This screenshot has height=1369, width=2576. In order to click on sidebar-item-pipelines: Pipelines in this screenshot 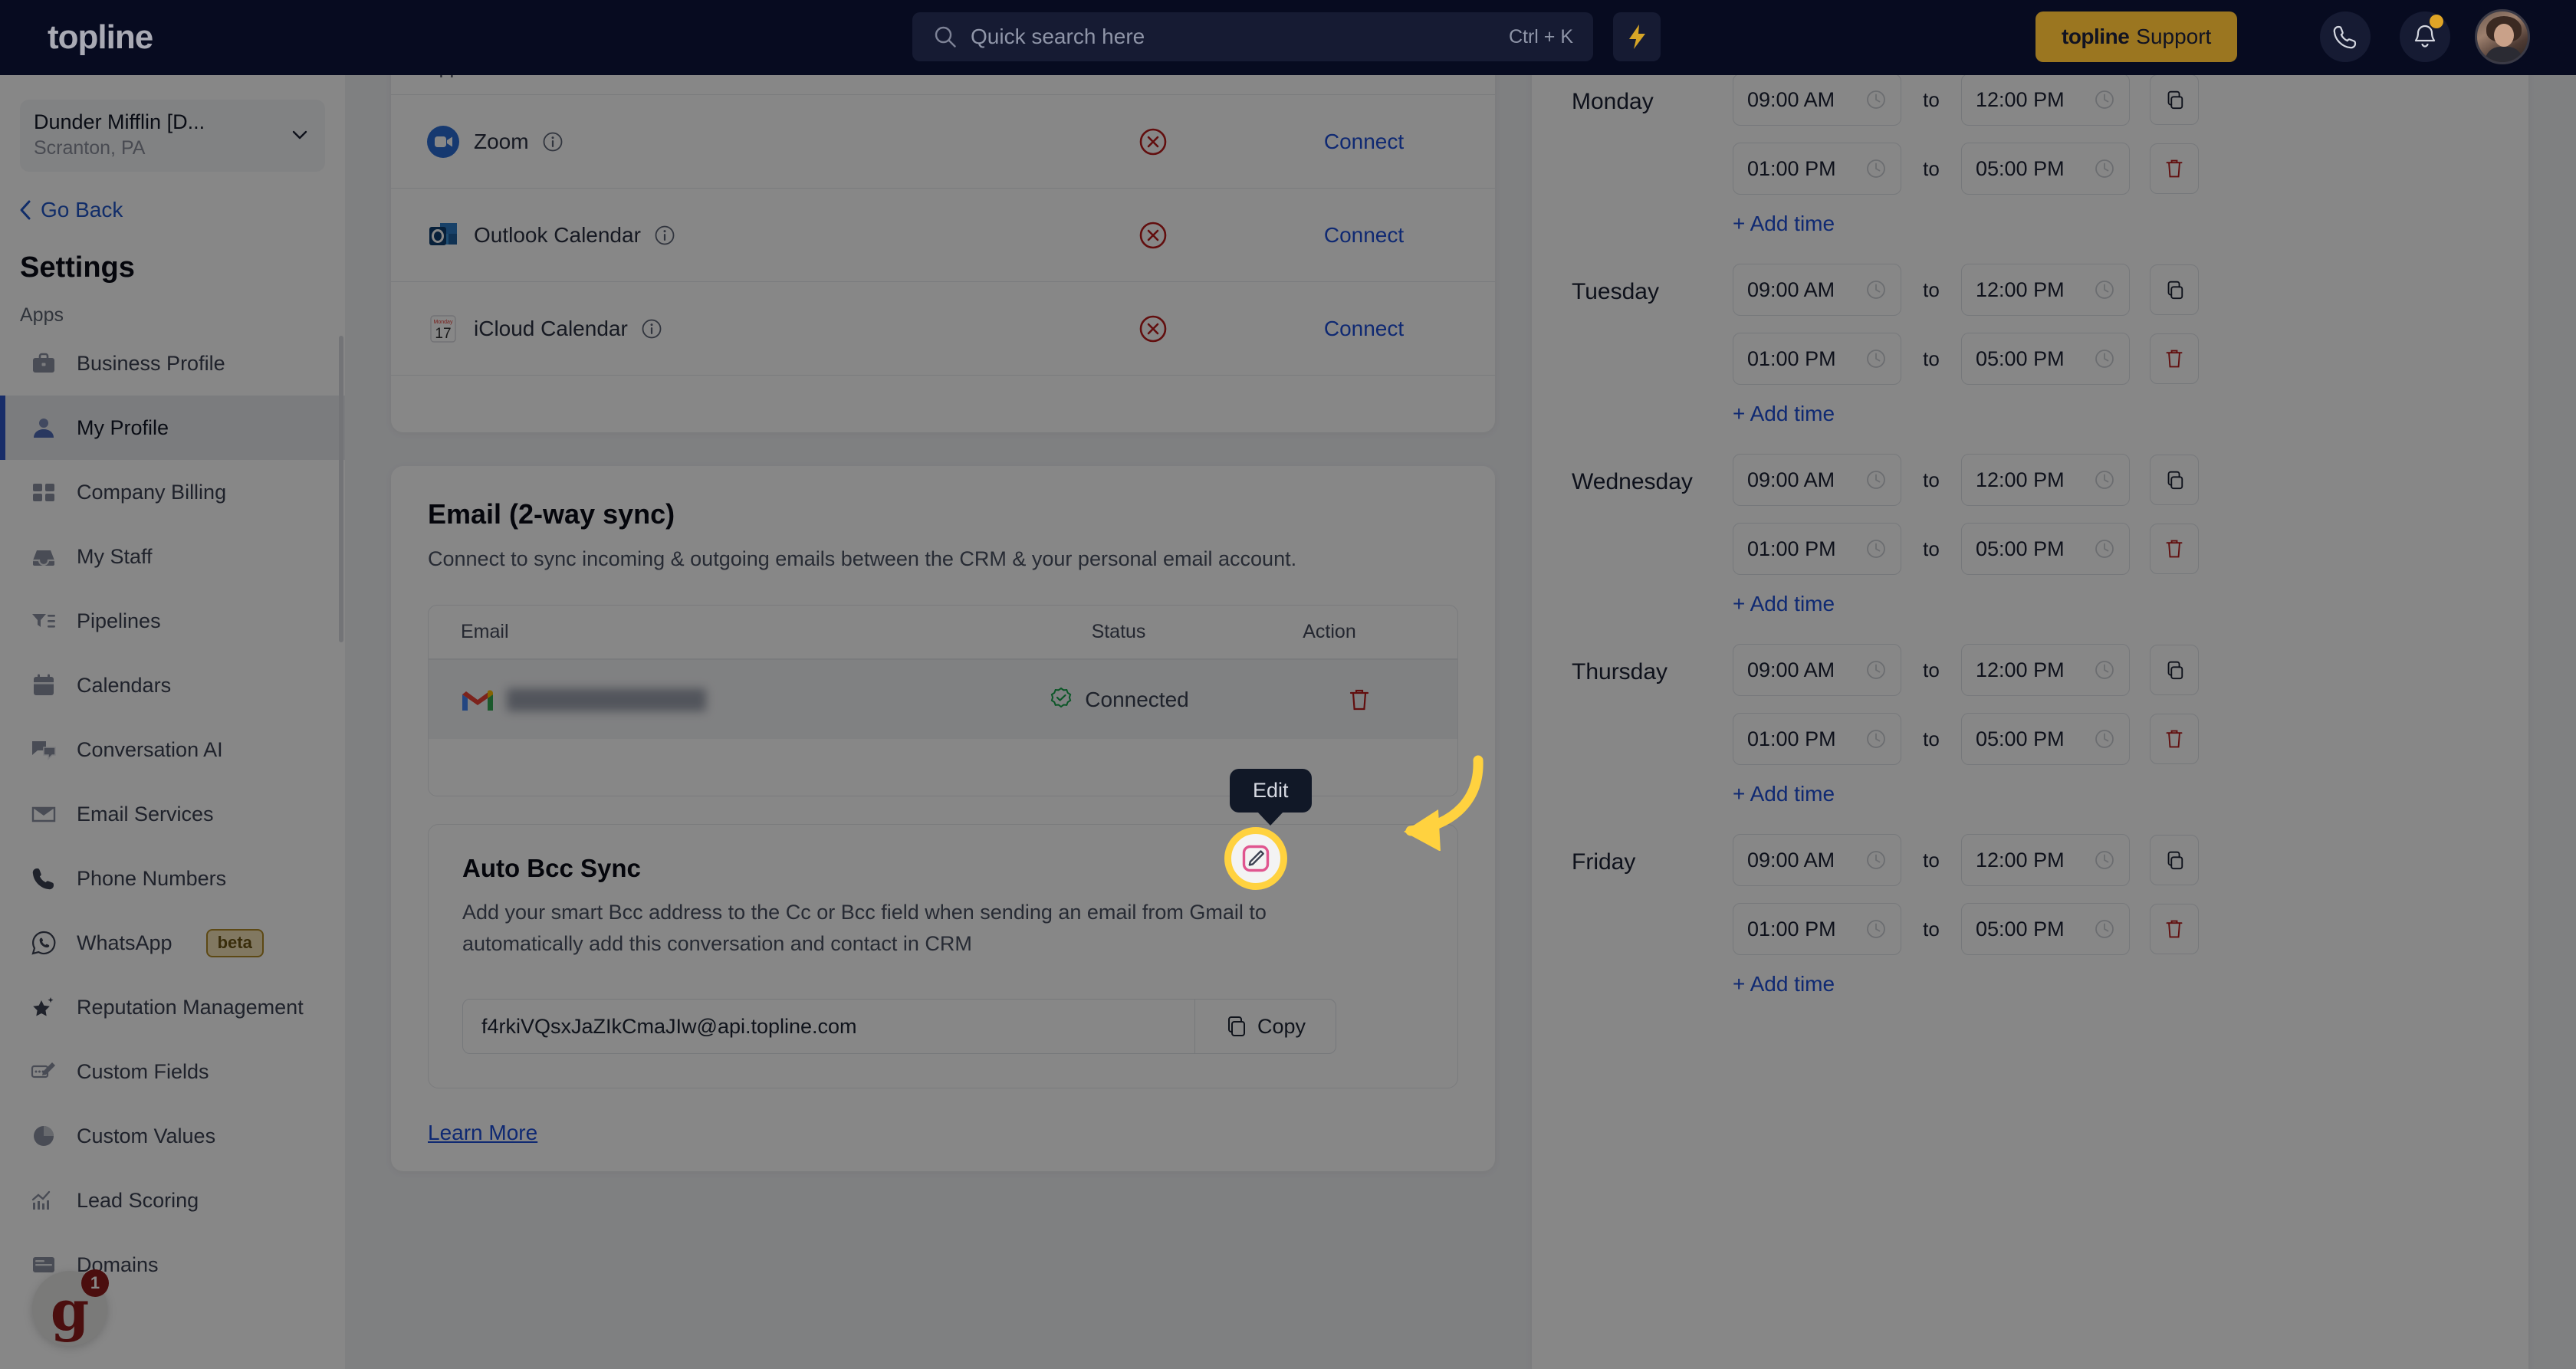, I will do `click(172, 621)`.